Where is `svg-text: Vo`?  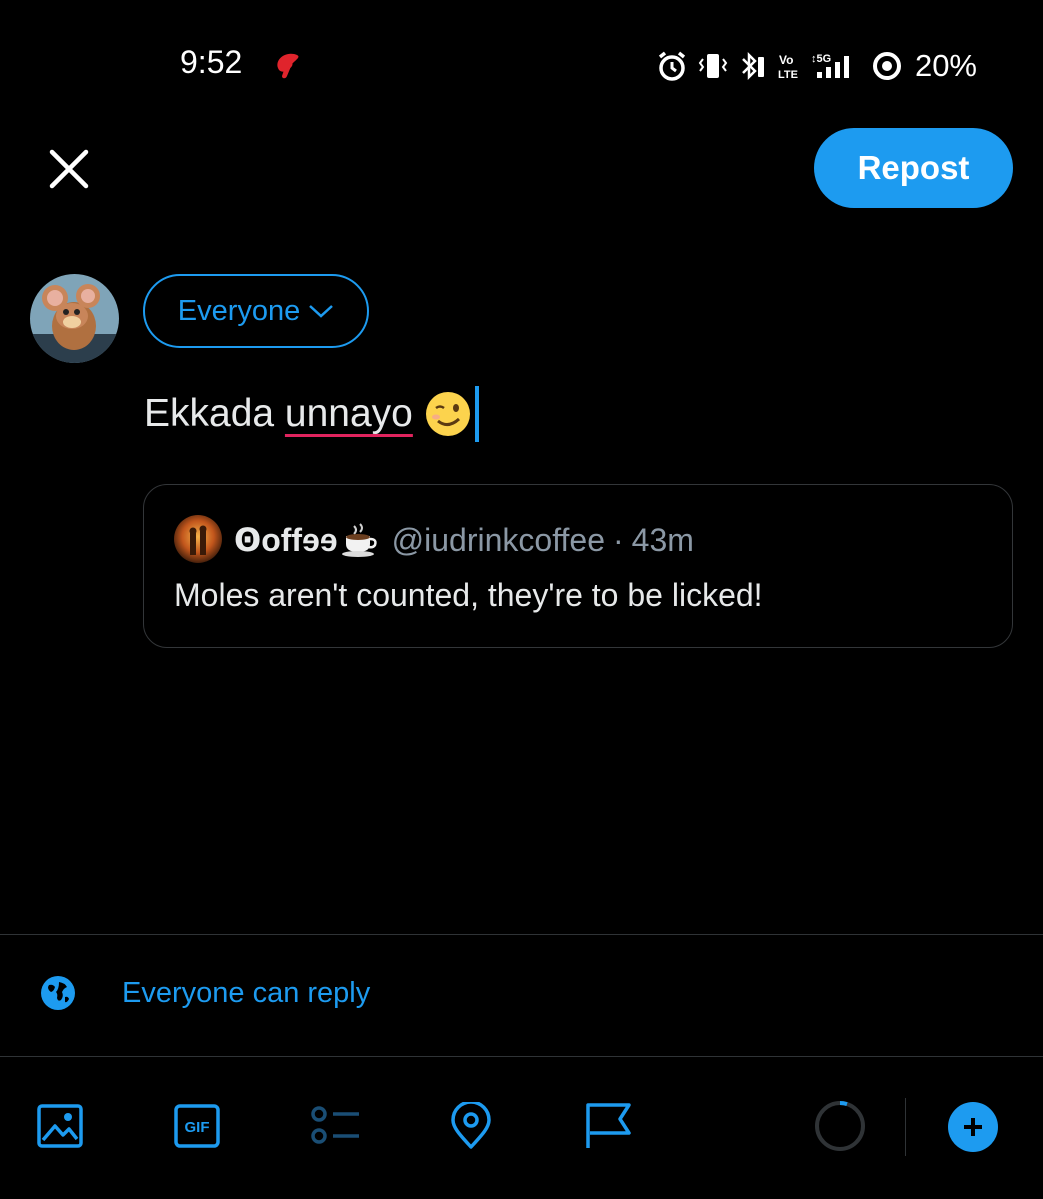
svg-text: Vo is located at coordinates (786, 60).